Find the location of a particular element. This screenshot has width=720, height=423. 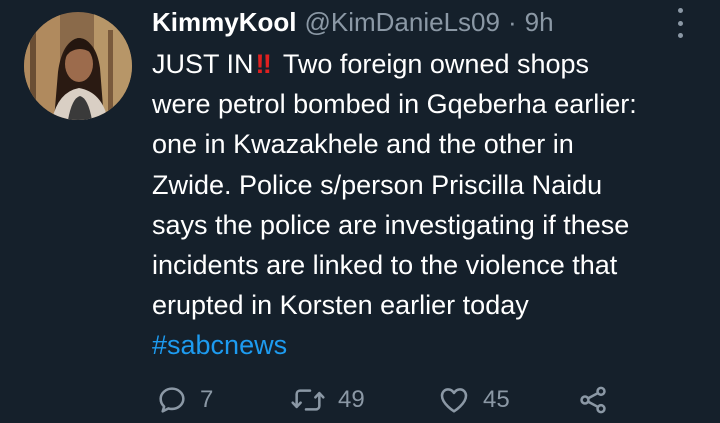

avatar is located at coordinates (78, 66).